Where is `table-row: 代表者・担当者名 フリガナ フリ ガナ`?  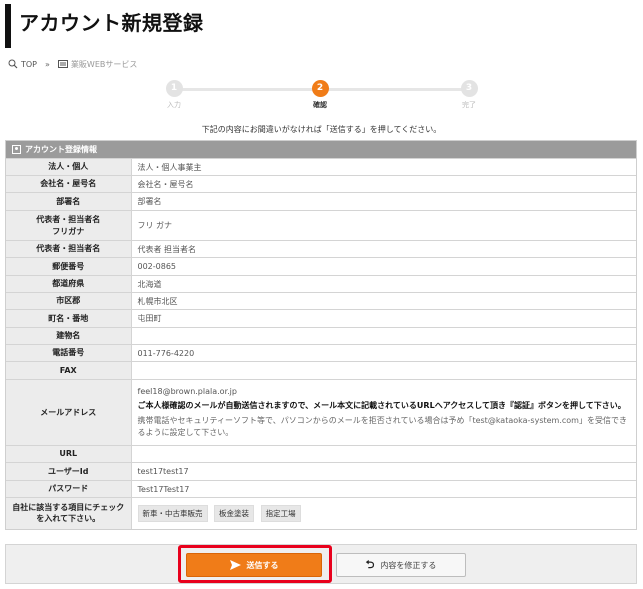
table-row: 代表者・担当者名 フリガナ フリ ガナ is located at coordinates (321, 225).